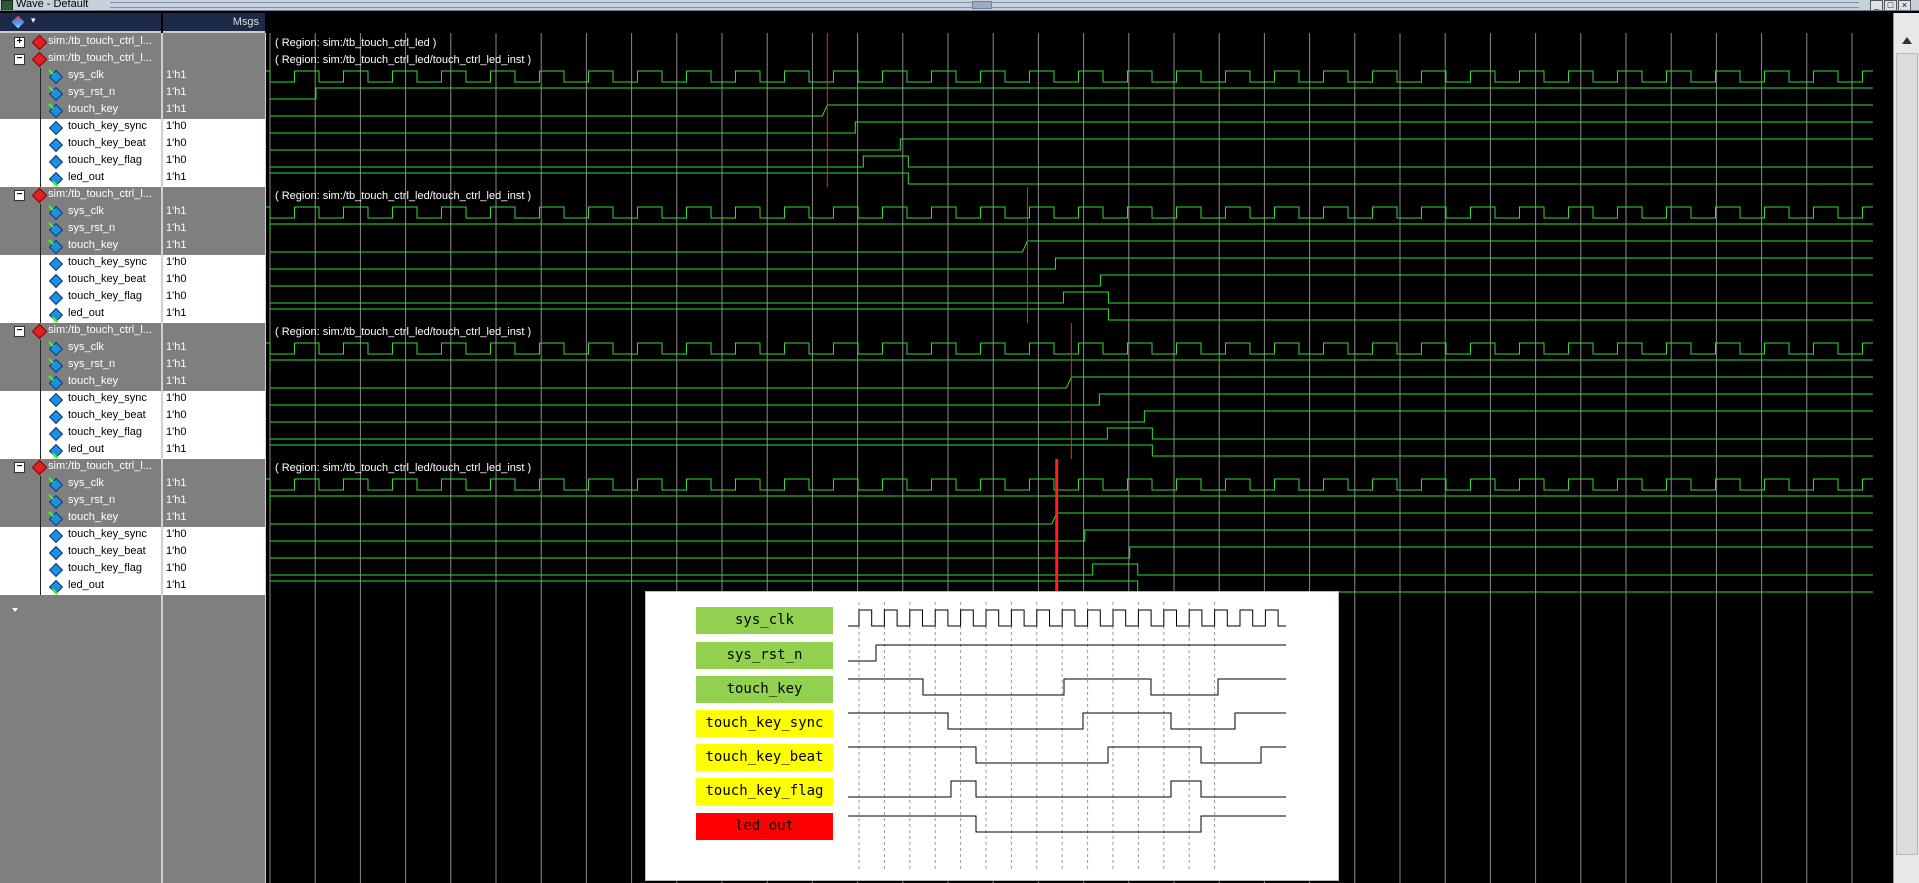 Image resolution: width=1919 pixels, height=883 pixels. What do you see at coordinates (214, 433) in the screenshot?
I see `signal-value-touch_key_flag: 1'h0` at bounding box center [214, 433].